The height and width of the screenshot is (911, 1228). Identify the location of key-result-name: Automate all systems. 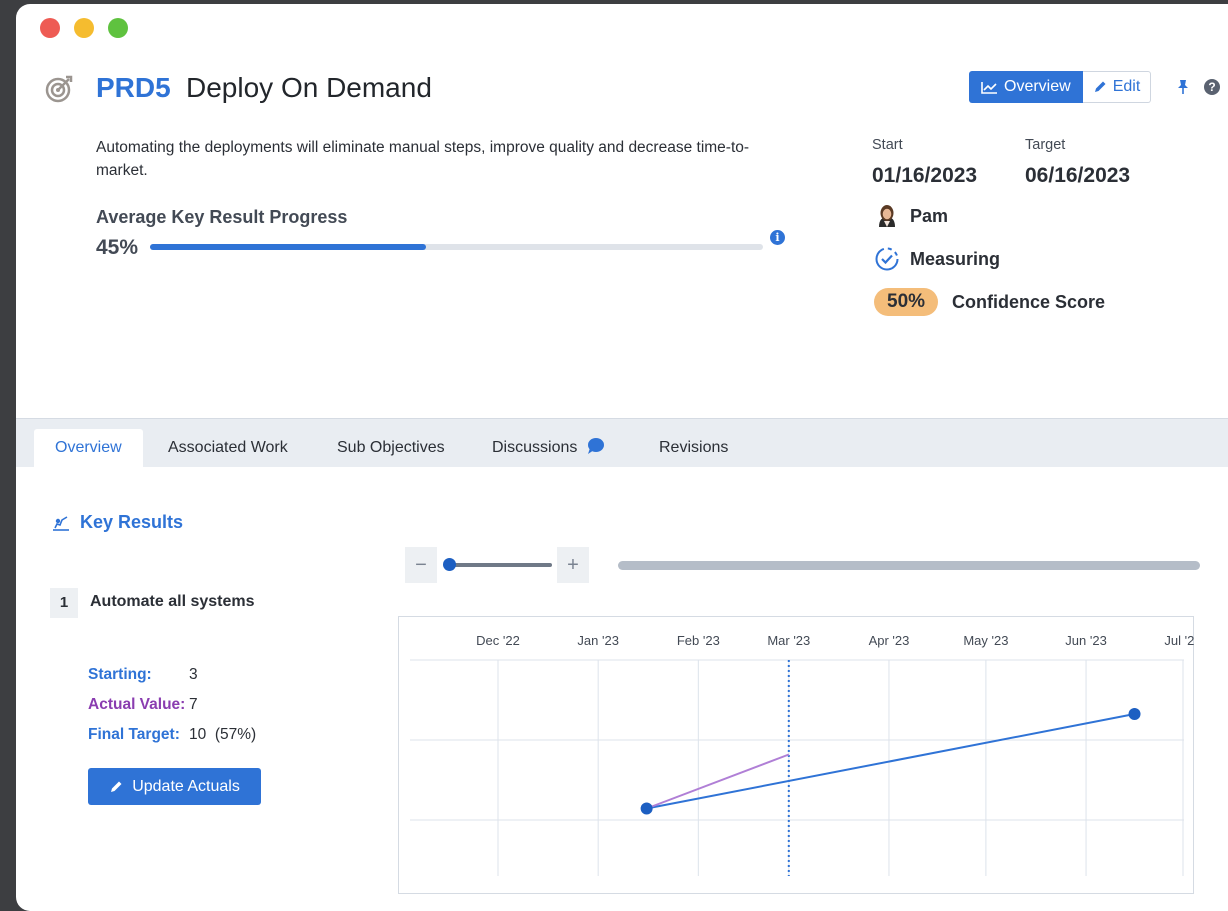
(172, 602).